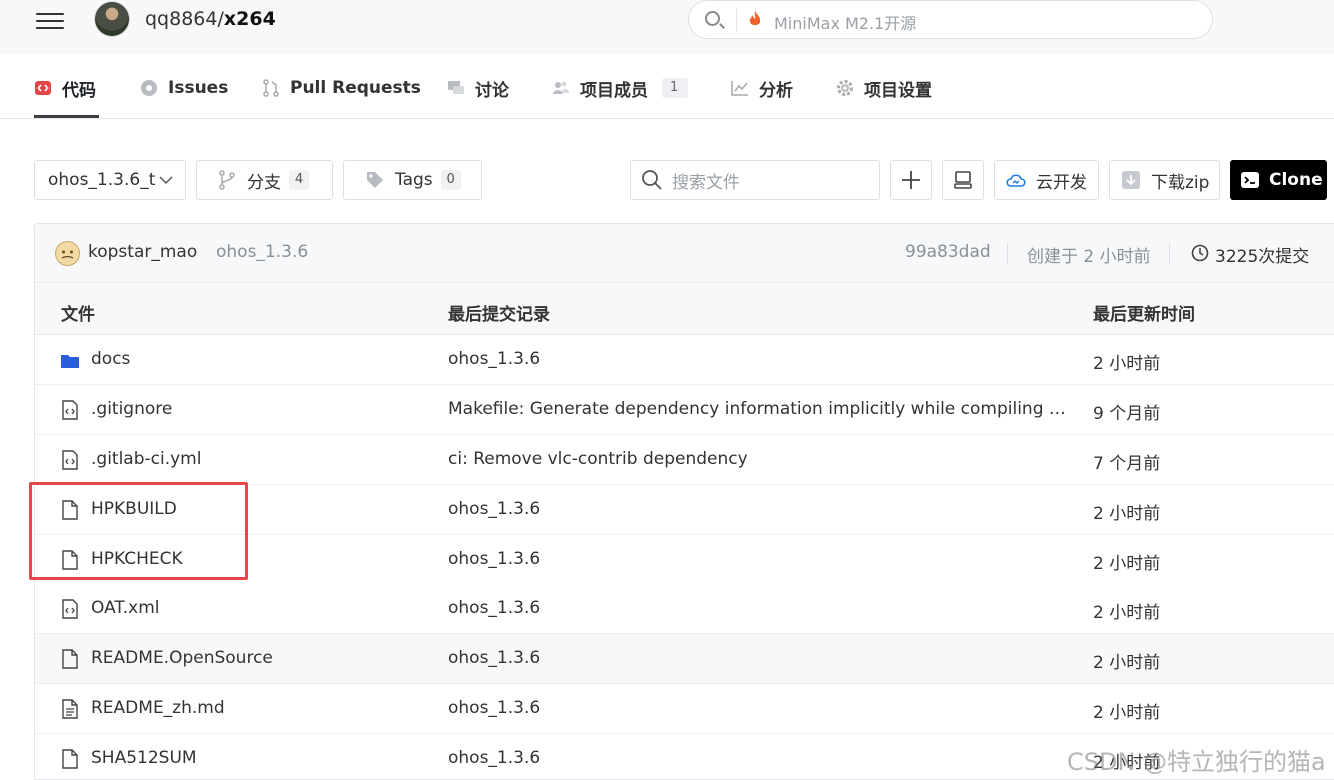 This screenshot has height=780, width=1334. What do you see at coordinates (375, 180) in the screenshot?
I see `tag-icon` at bounding box center [375, 180].